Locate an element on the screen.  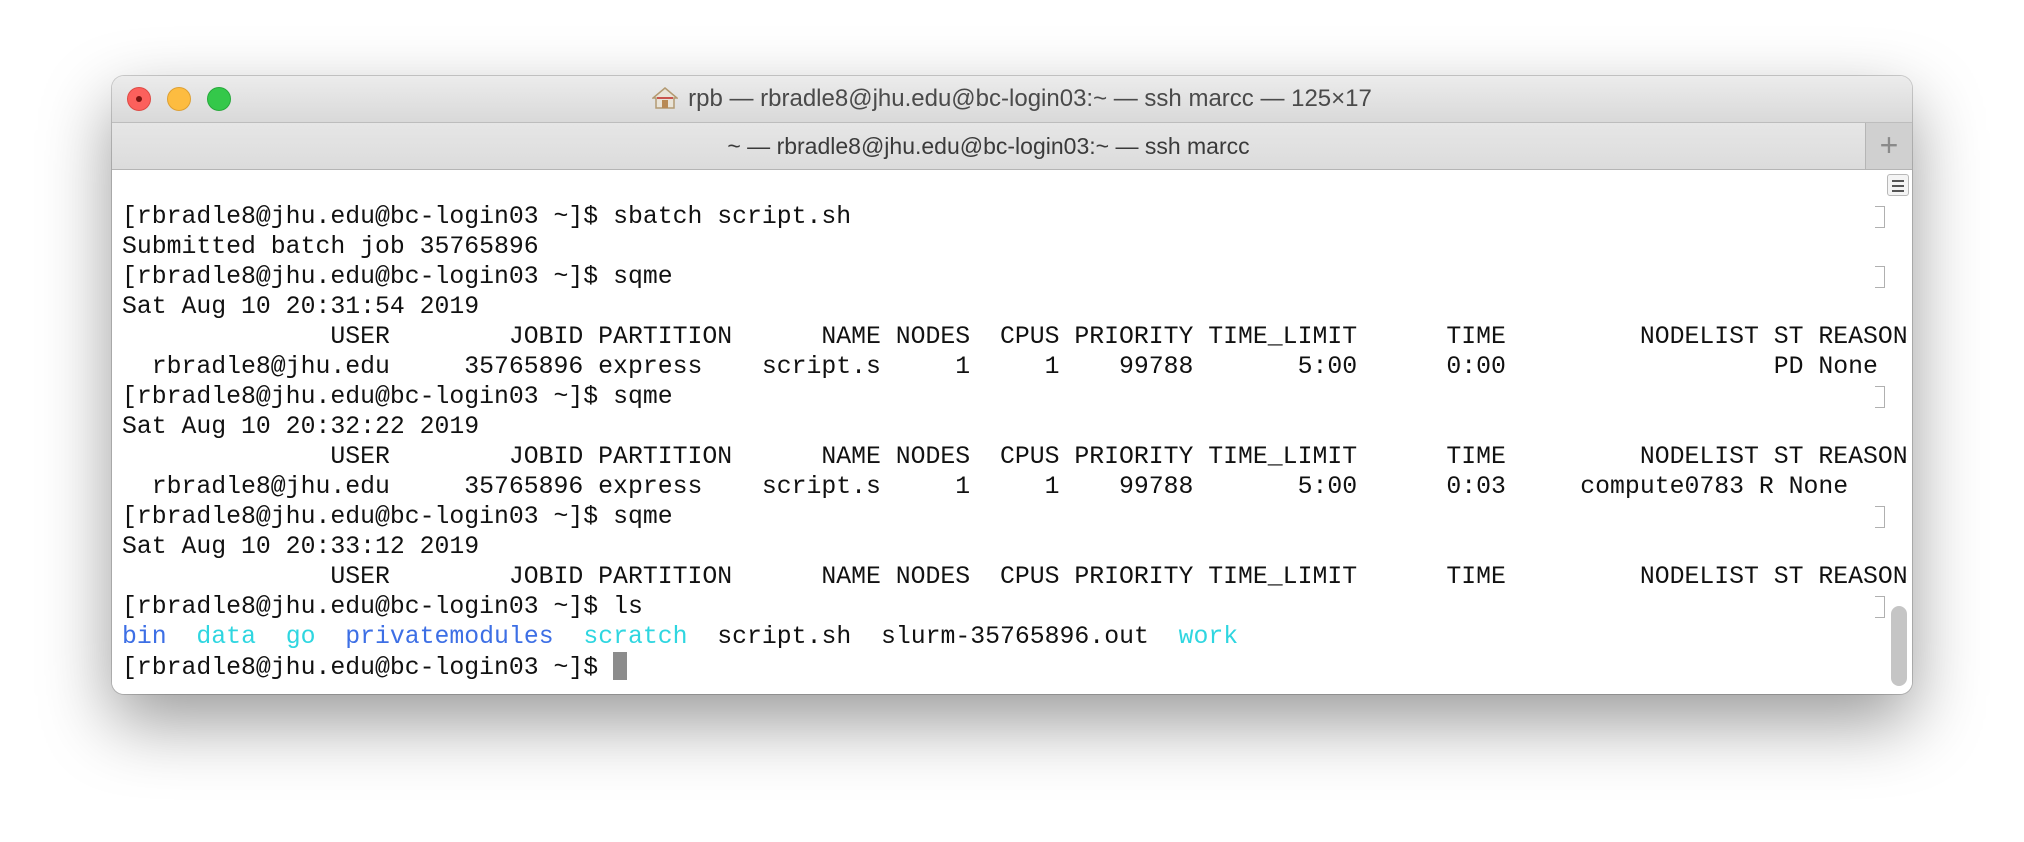
current-prompt-line: [rbradle8@jhu.edu@bc-login03 ~]$ is located at coordinates (1015, 667).